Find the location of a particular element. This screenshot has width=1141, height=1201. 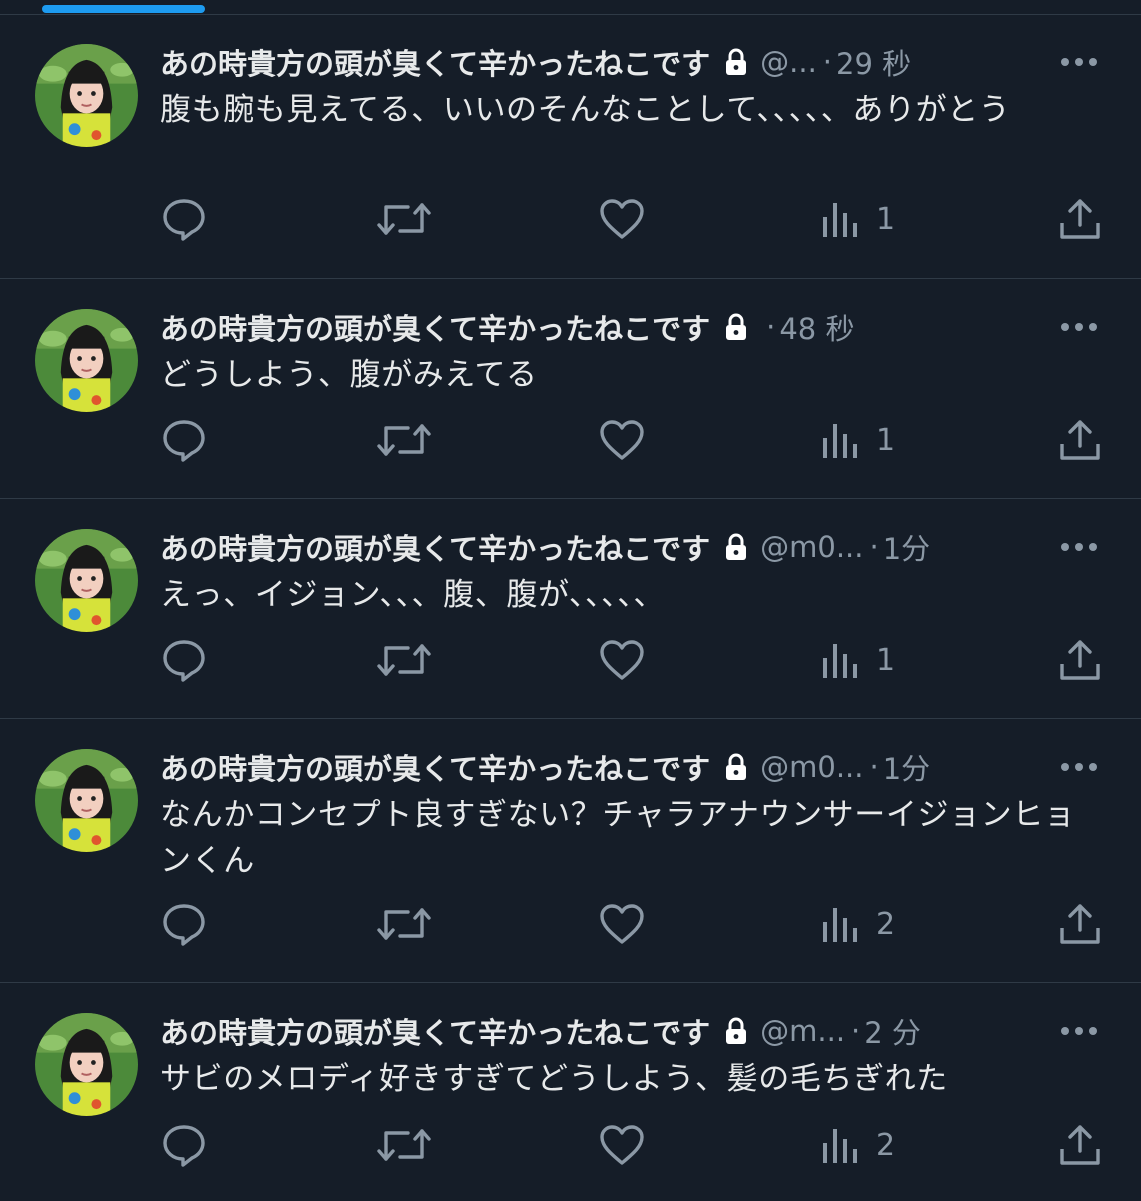

tweet-text: 腹も腕も見えてる、いいのそんなことして、、、、、ありがとう is located at coordinates (585, 110).